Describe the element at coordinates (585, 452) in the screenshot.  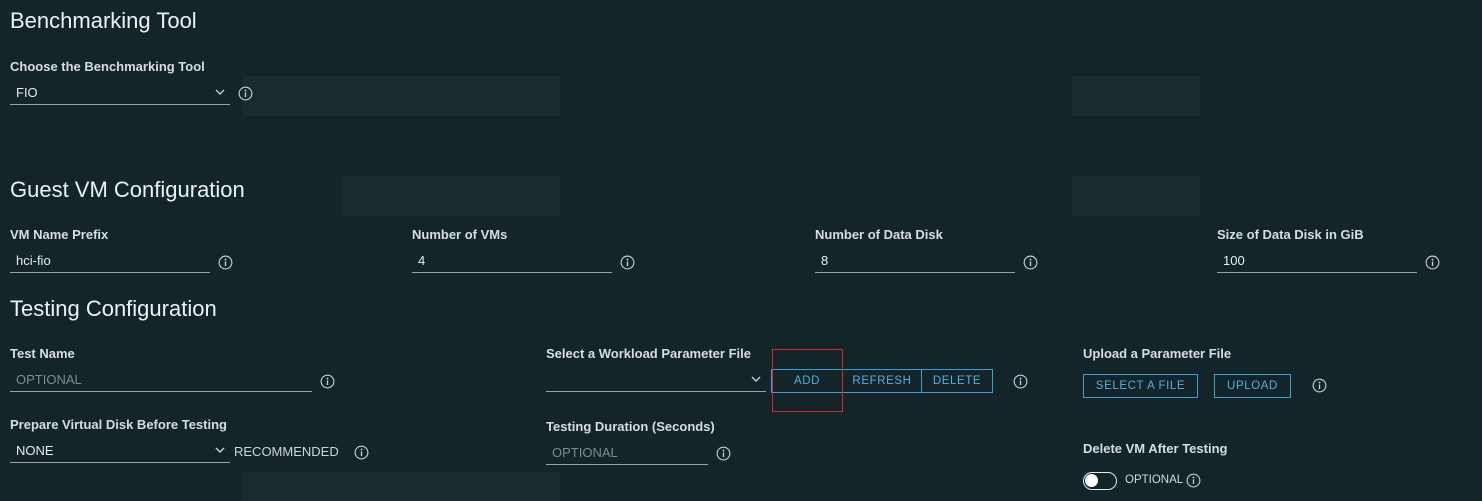
I see `duration-placeholder: OPTIONAL` at that location.